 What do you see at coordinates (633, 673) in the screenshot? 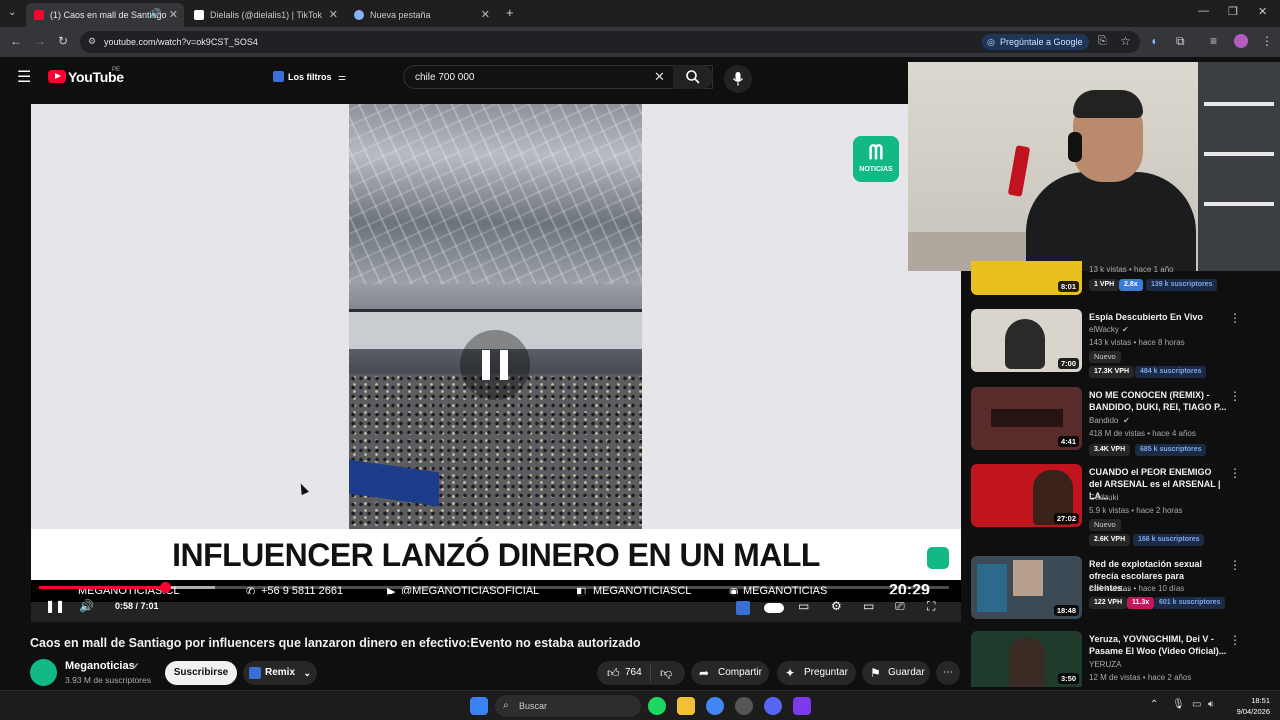
I see `like-count: 764` at bounding box center [633, 673].